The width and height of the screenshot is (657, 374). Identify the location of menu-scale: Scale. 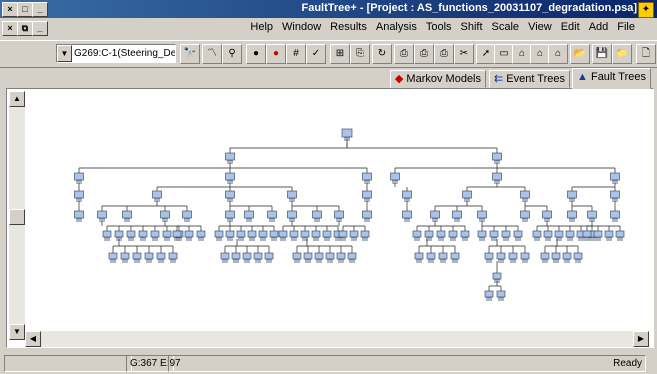
(506, 27).